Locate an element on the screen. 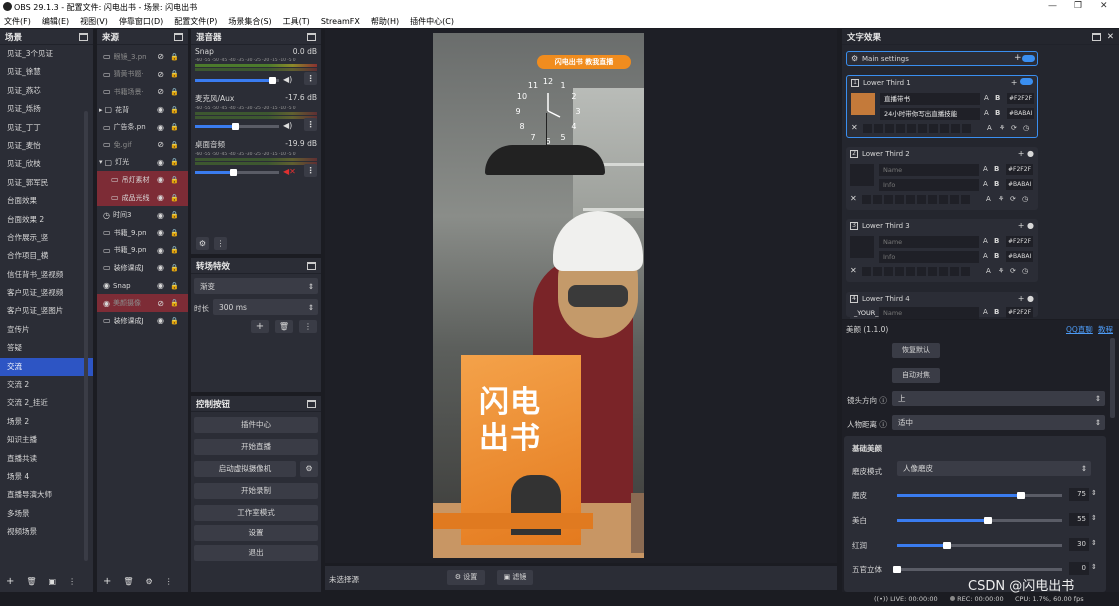  scene-item: 台面效果 2 is located at coordinates (46, 220).